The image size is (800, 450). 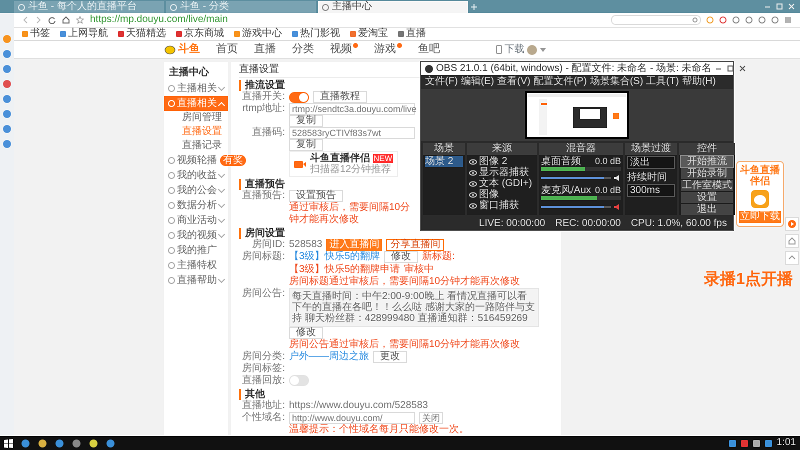 I want to click on download-link: 下载, so click(x=514, y=50).